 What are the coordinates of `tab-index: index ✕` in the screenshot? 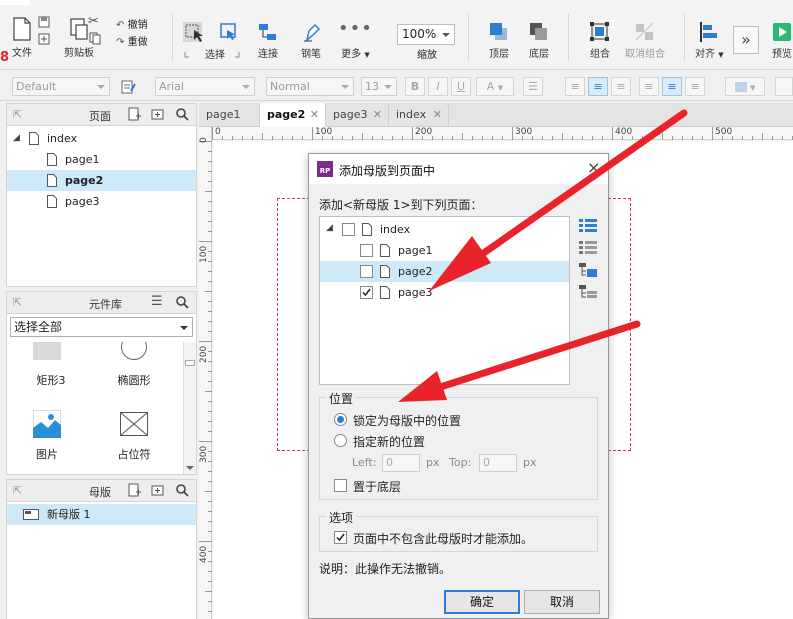 It's located at (419, 115).